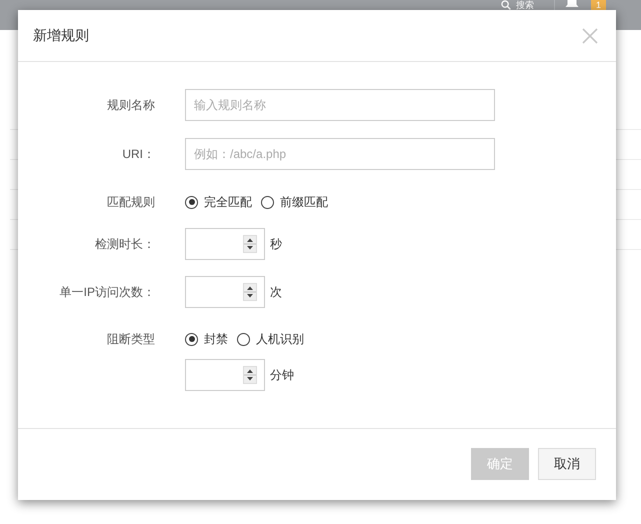 The height and width of the screenshot is (524, 641). I want to click on field-label: 匹配规则, so click(131, 202).